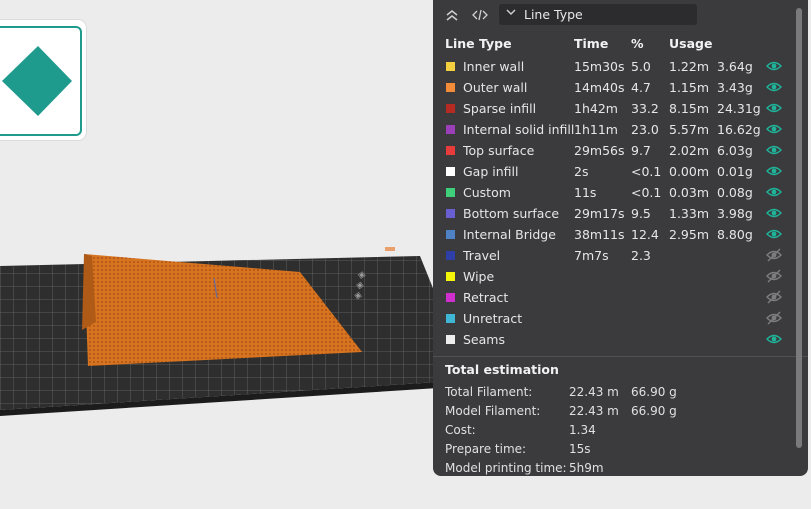  Describe the element at coordinates (581, 171) in the screenshot. I see `line-time: 2s` at that location.